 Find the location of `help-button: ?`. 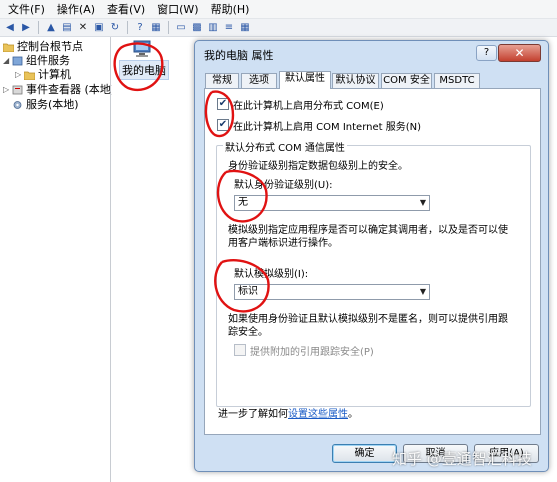

help-button: ? is located at coordinates (486, 53).